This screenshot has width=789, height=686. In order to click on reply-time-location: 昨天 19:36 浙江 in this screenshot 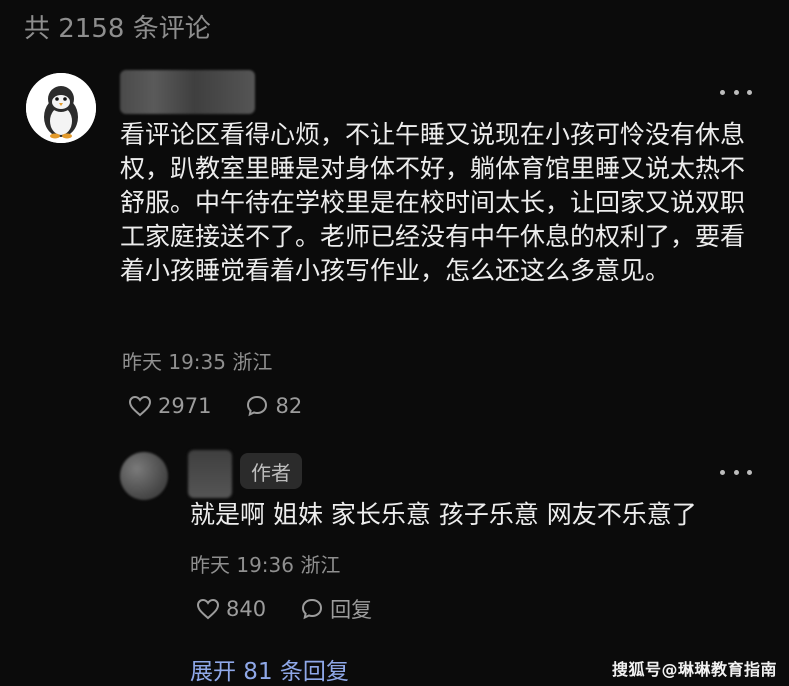, I will do `click(265, 565)`.